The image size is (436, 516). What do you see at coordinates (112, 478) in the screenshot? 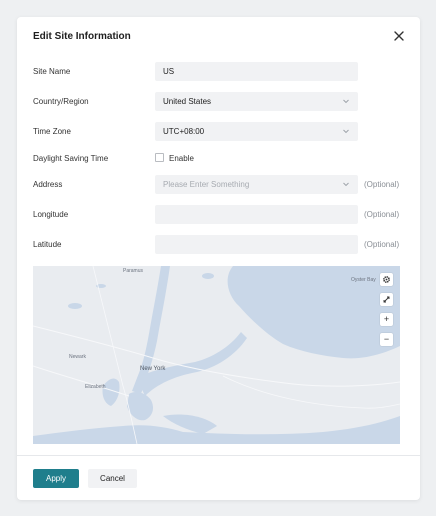
I see `cancel-button: Cancel` at bounding box center [112, 478].